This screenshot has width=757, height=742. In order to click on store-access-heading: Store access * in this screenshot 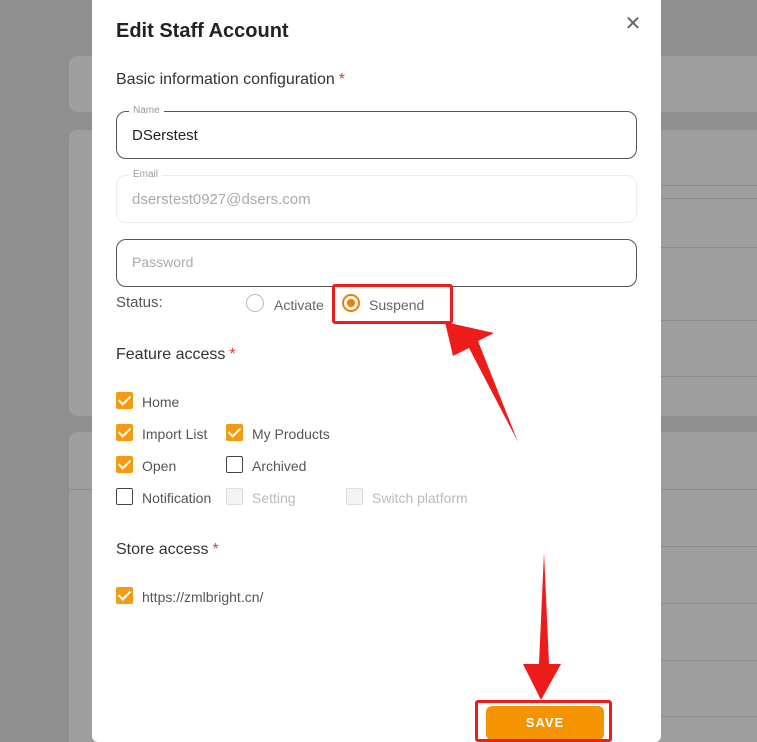, I will do `click(167, 550)`.